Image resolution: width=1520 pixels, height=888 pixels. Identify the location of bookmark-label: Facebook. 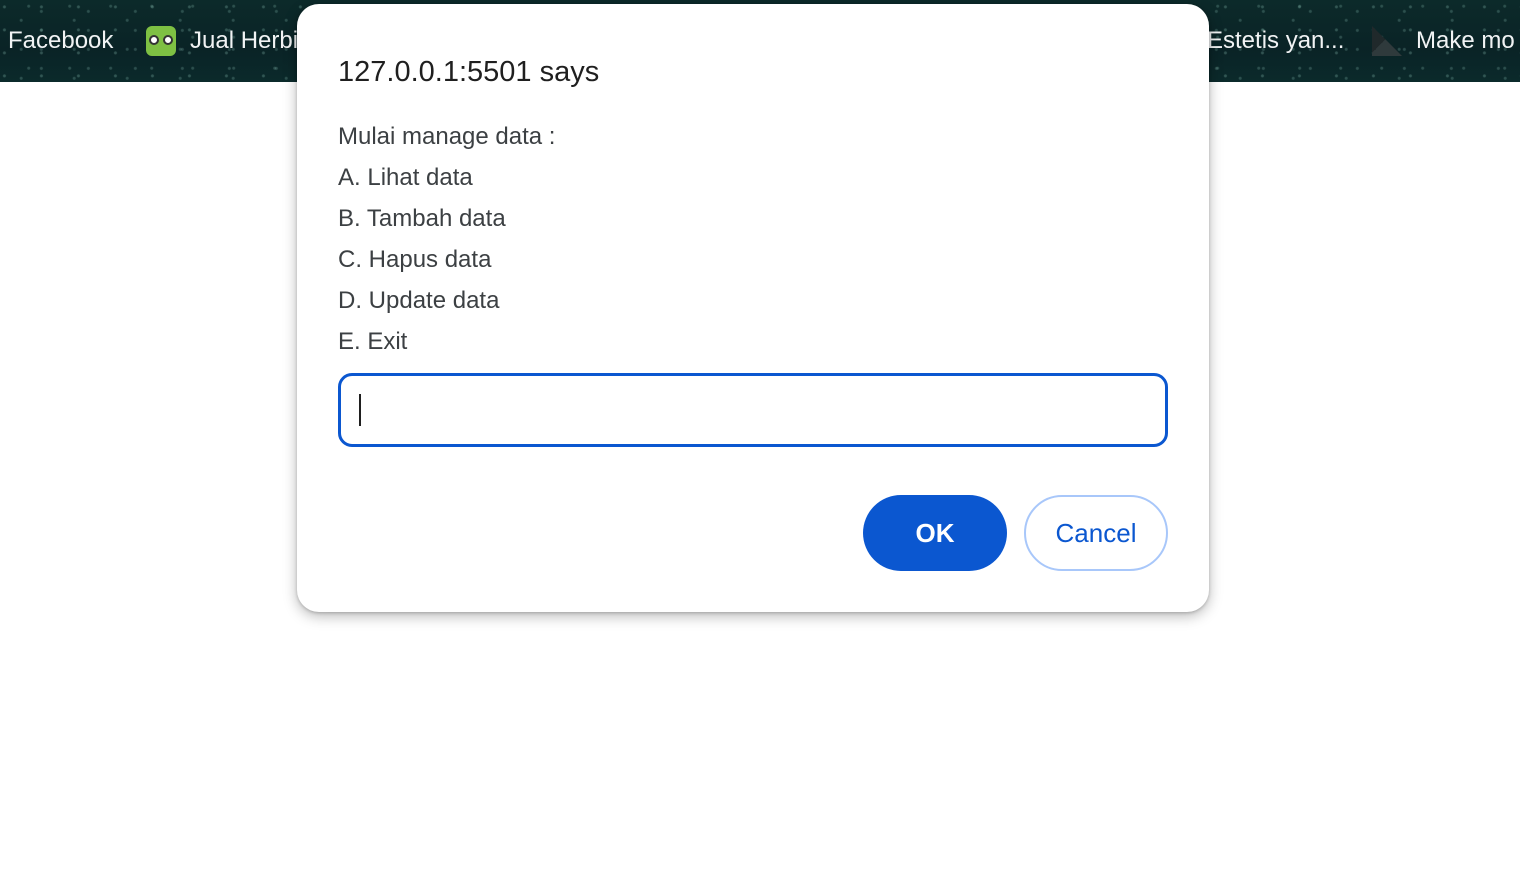
(61, 40).